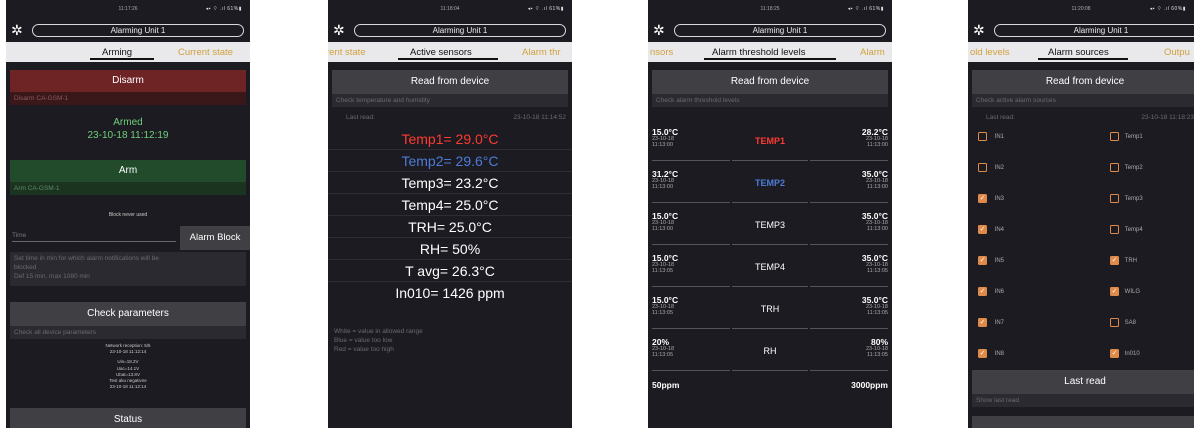  I want to click on tab-current-state: rent state, so click(347, 52).